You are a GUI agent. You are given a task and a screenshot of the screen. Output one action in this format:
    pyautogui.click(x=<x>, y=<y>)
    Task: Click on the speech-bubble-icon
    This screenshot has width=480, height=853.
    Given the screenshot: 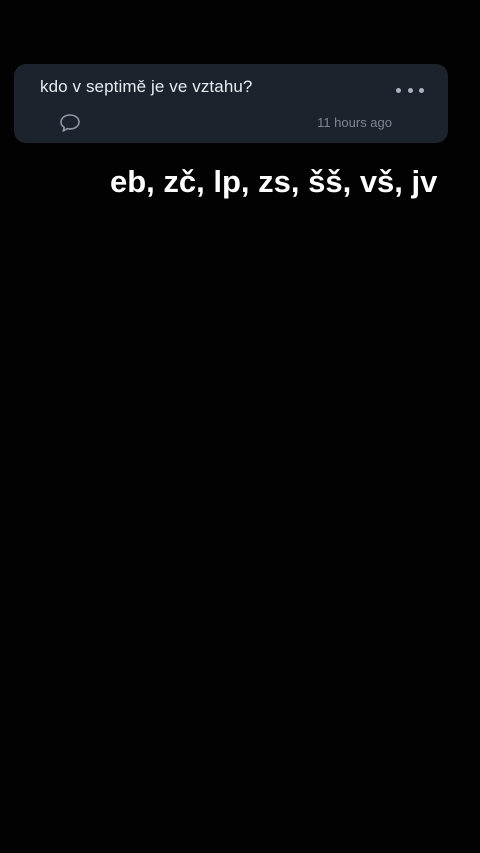 What is the action you would take?
    pyautogui.click(x=70, y=123)
    